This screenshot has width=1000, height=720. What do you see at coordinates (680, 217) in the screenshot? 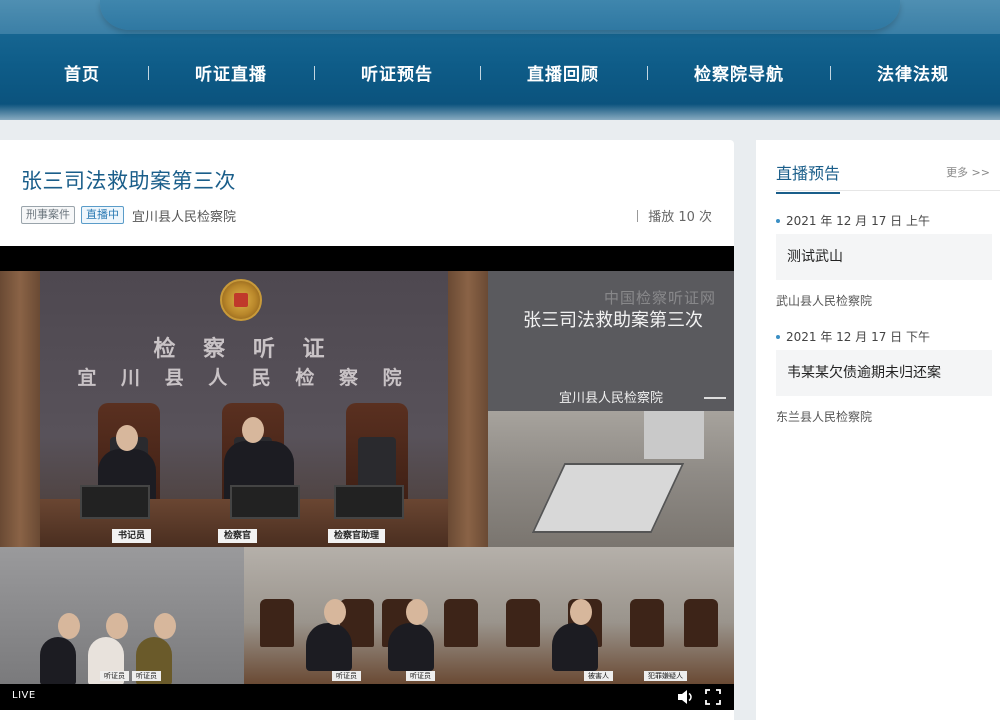
I see `play-count-label: 播放 10 次` at bounding box center [680, 217].